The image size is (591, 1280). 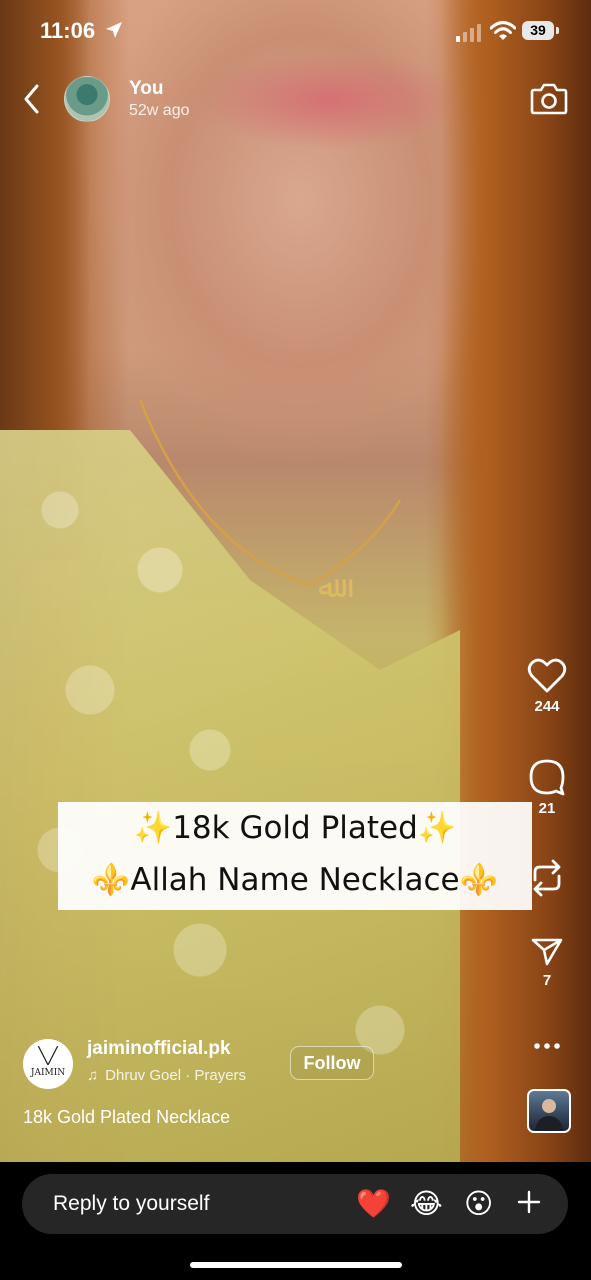 I want to click on necklace-pendant: ﷲ, so click(x=327, y=587).